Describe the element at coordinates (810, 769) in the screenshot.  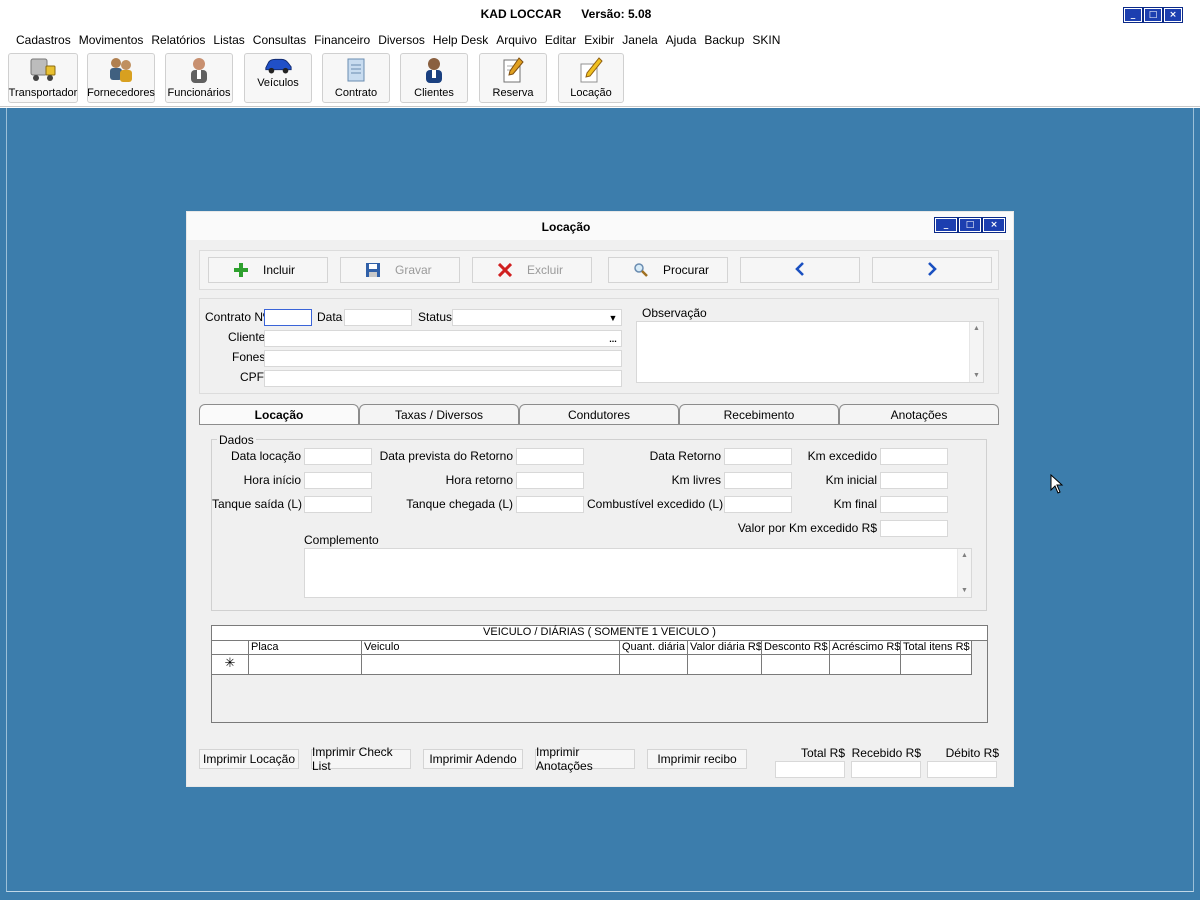
I see `total-field` at that location.